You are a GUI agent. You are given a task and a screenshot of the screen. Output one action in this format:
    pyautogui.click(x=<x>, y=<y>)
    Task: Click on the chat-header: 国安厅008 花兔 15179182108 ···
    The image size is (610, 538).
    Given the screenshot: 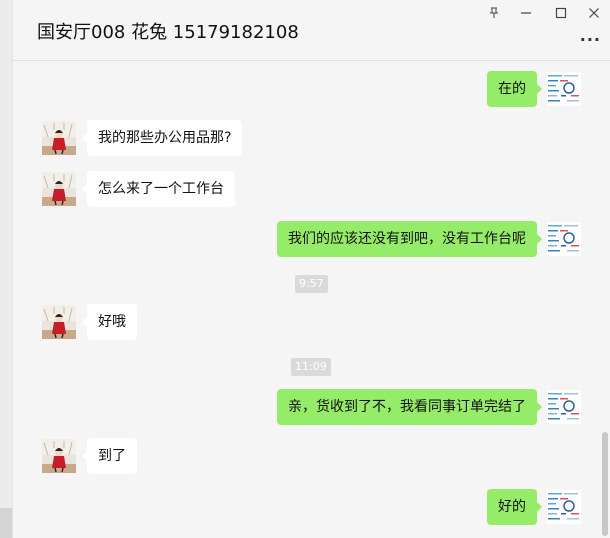 What is the action you would take?
    pyautogui.click(x=311, y=30)
    